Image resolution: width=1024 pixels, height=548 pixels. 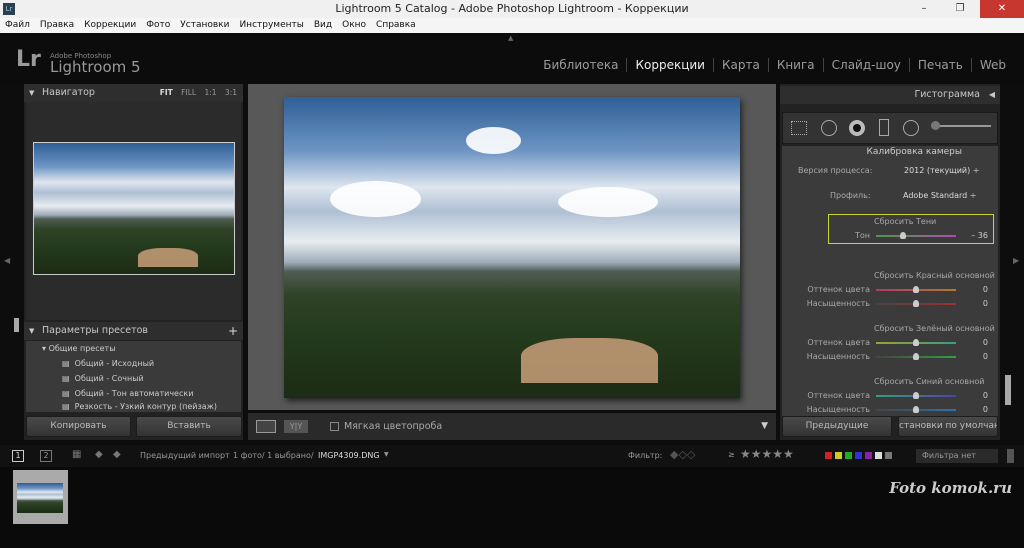 What do you see at coordinates (957, 456) in the screenshot?
I see `filter-preset-select: Фильтра нет` at bounding box center [957, 456].